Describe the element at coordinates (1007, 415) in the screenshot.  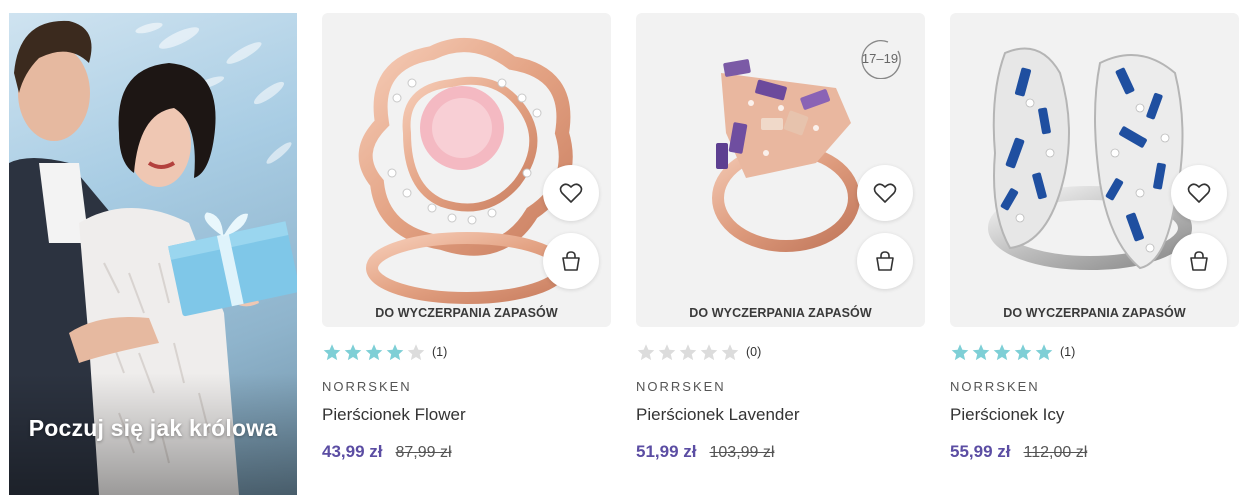
I see `product-name: Pierścionek Icy` at that location.